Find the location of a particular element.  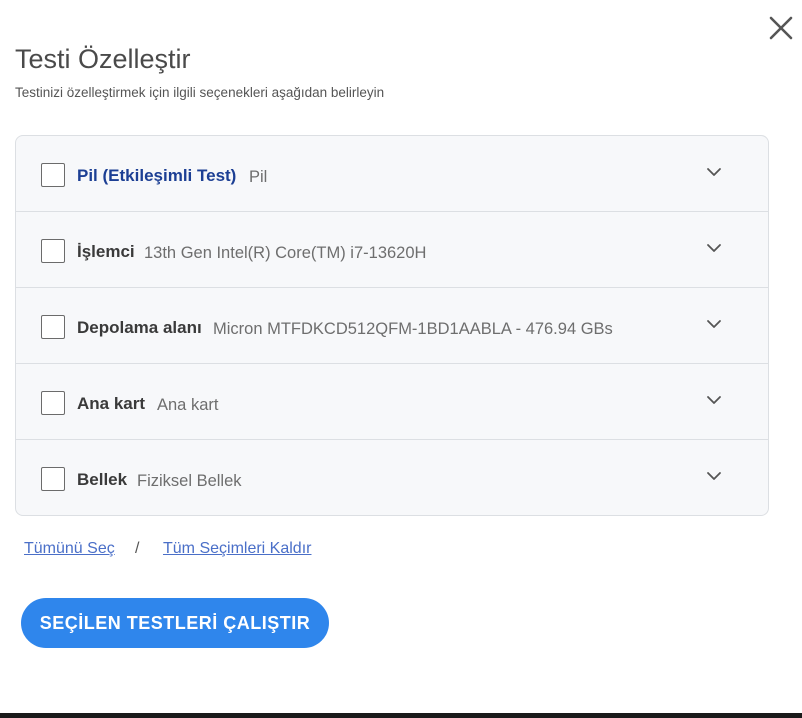

storage-checkbox is located at coordinates (53, 327).